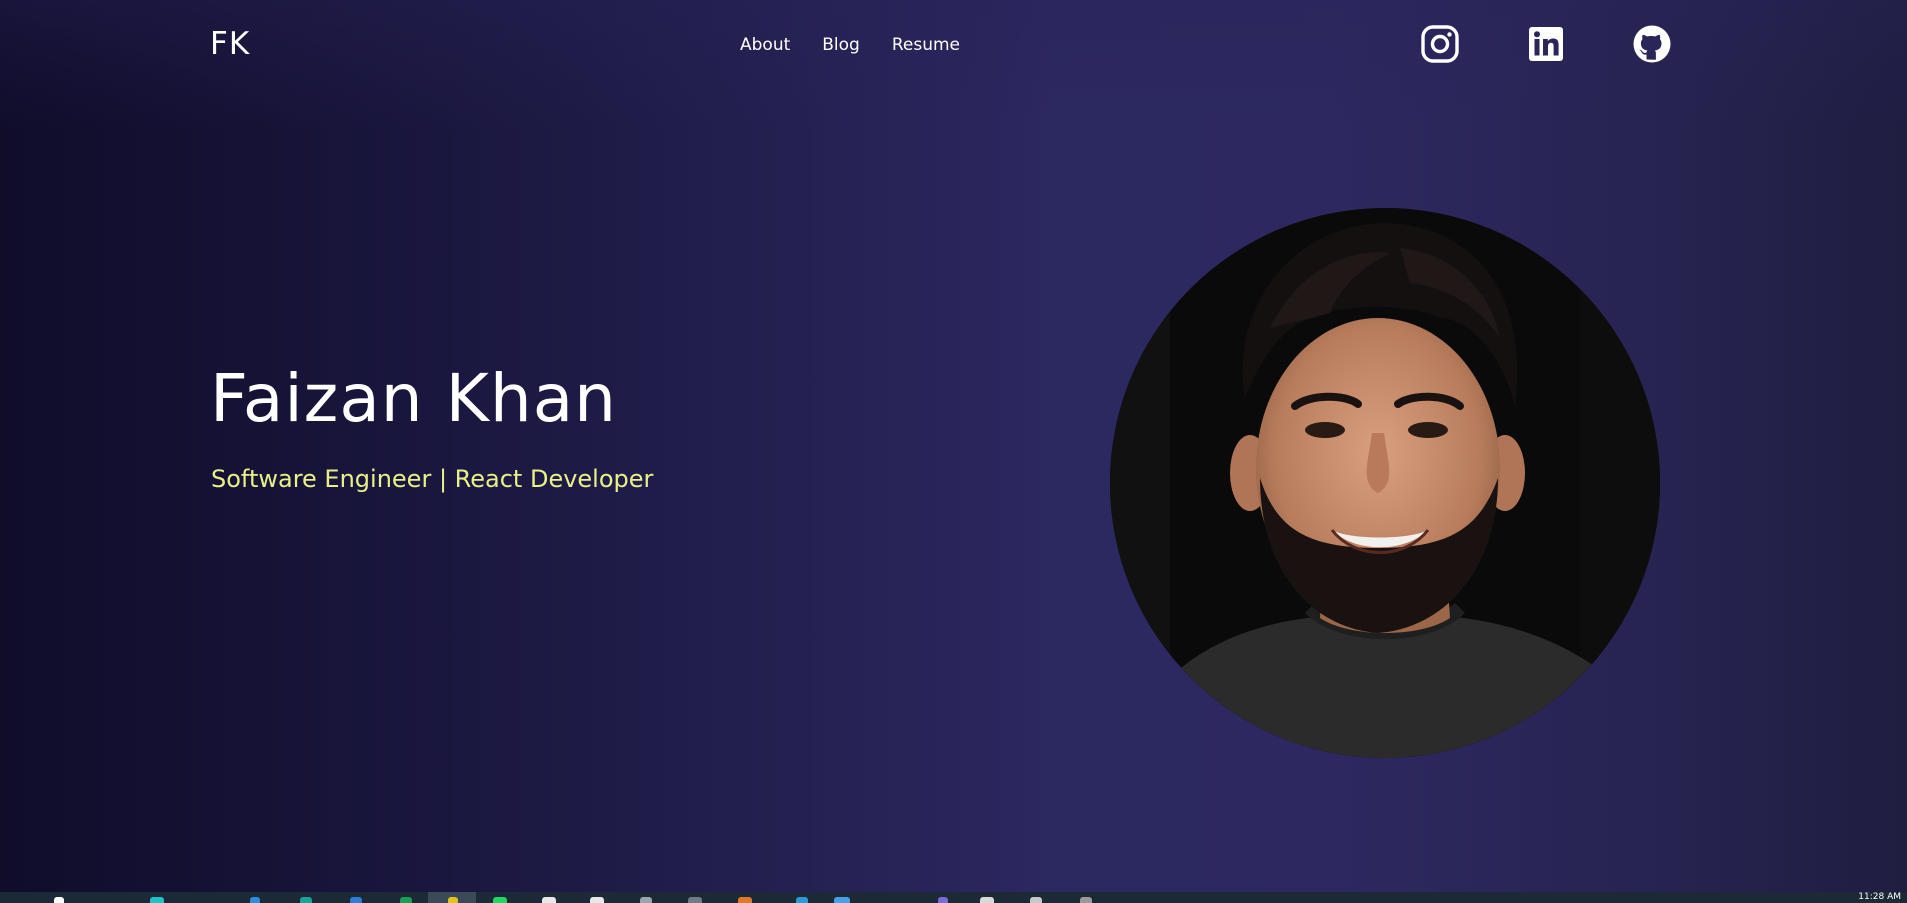 This screenshot has height=903, width=1907. Describe the element at coordinates (1879, 897) in the screenshot. I see `taskbar-clock: 11:28 AM` at that location.